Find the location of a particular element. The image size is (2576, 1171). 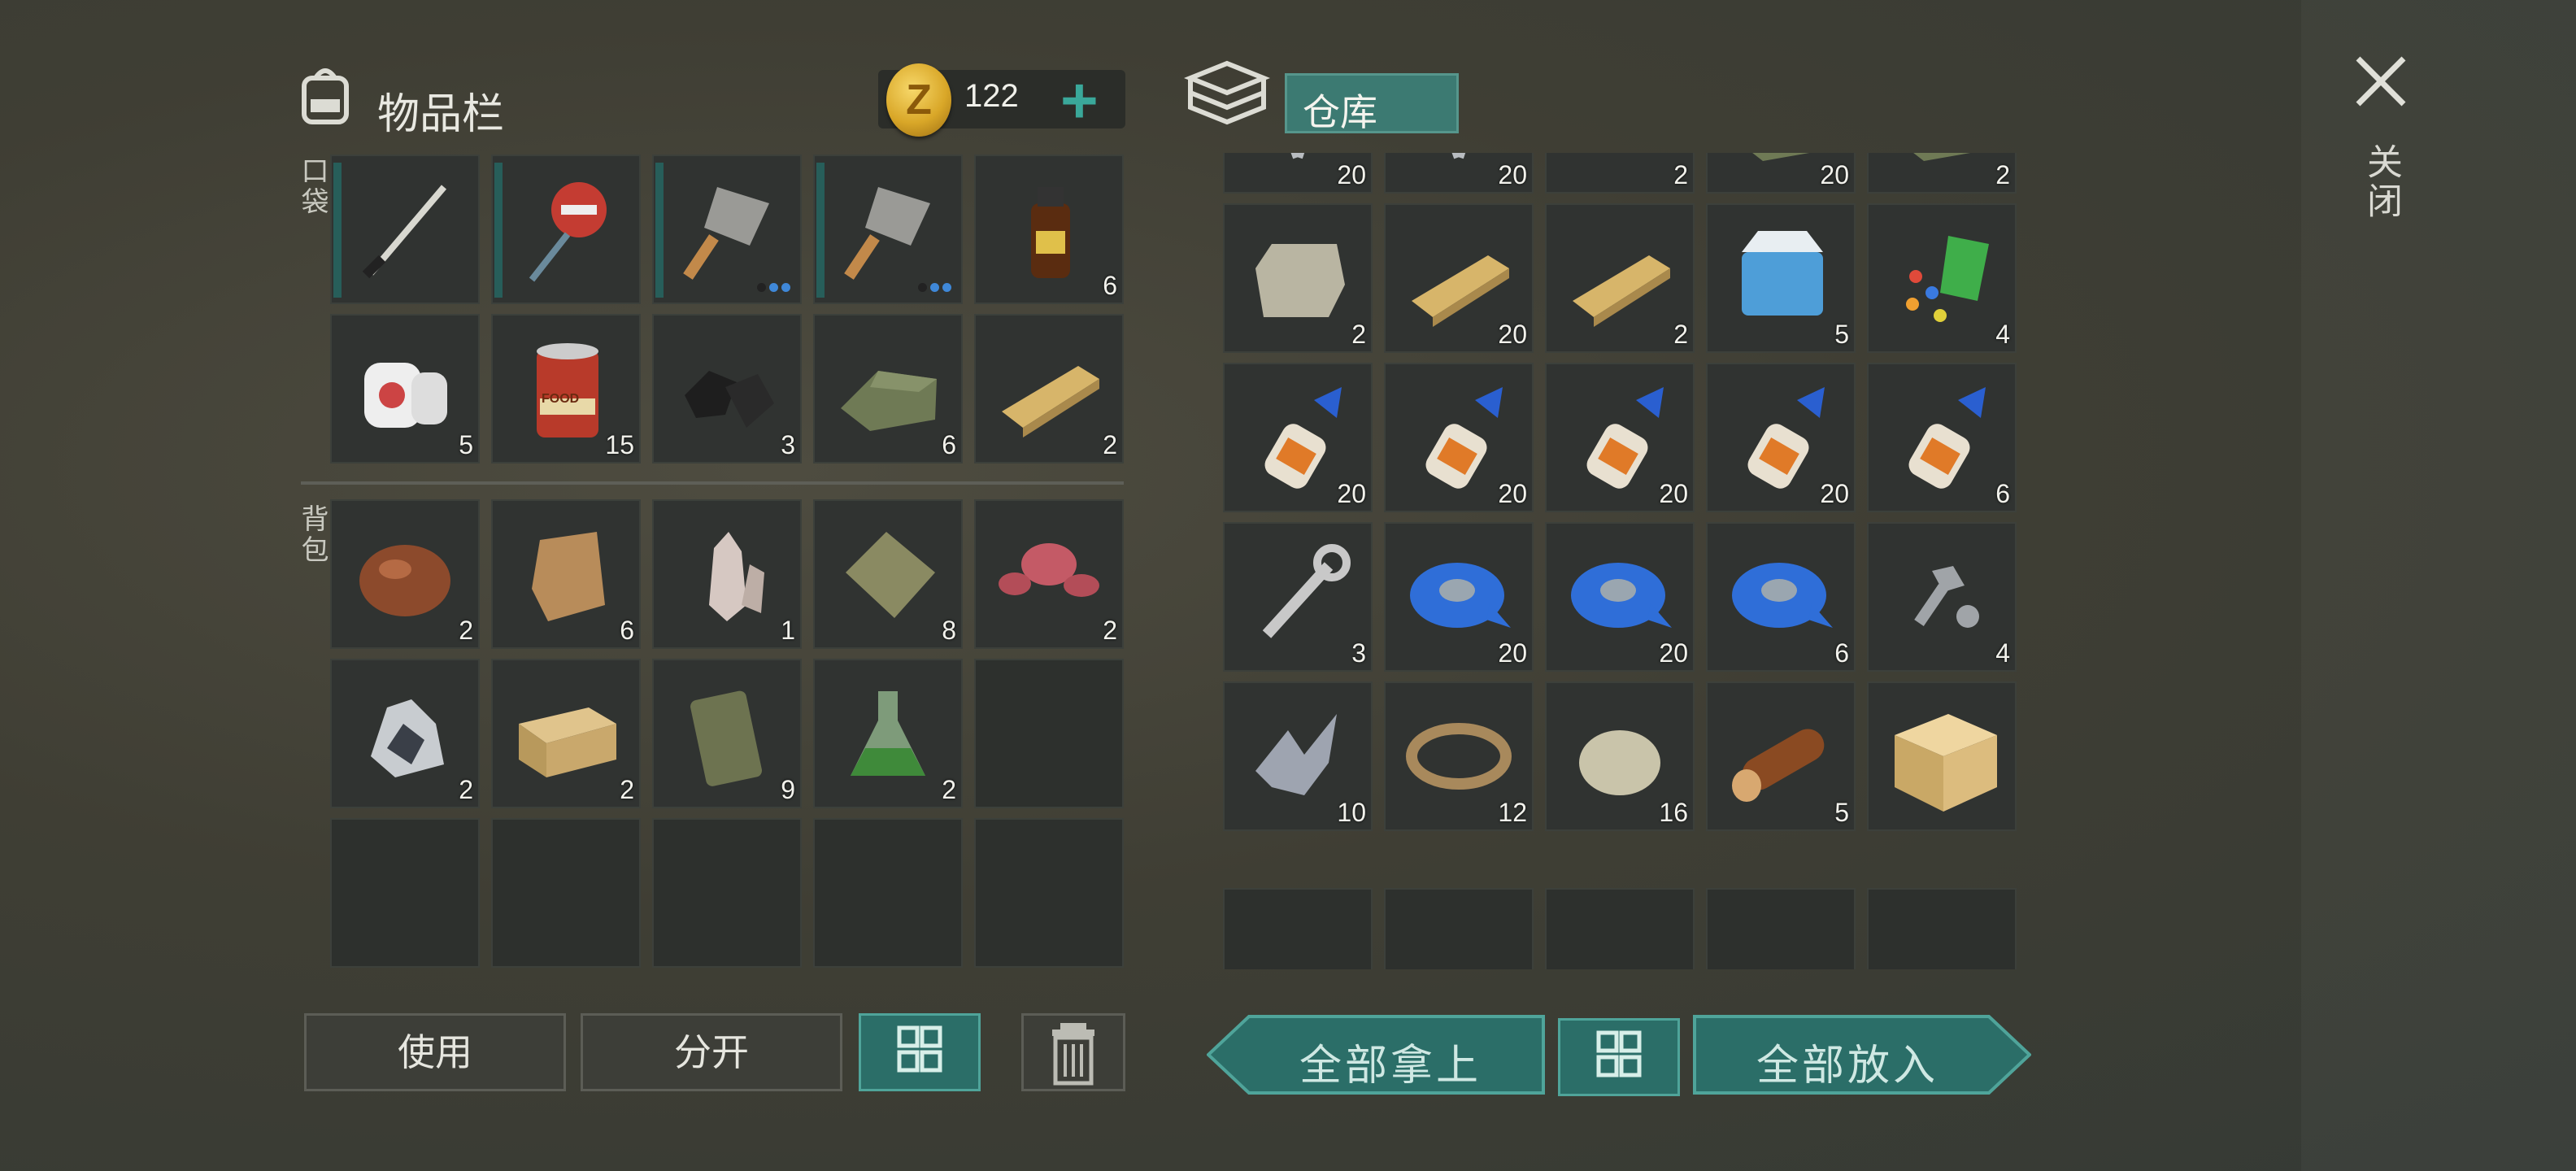

parts-icon is located at coordinates (1947, 279).